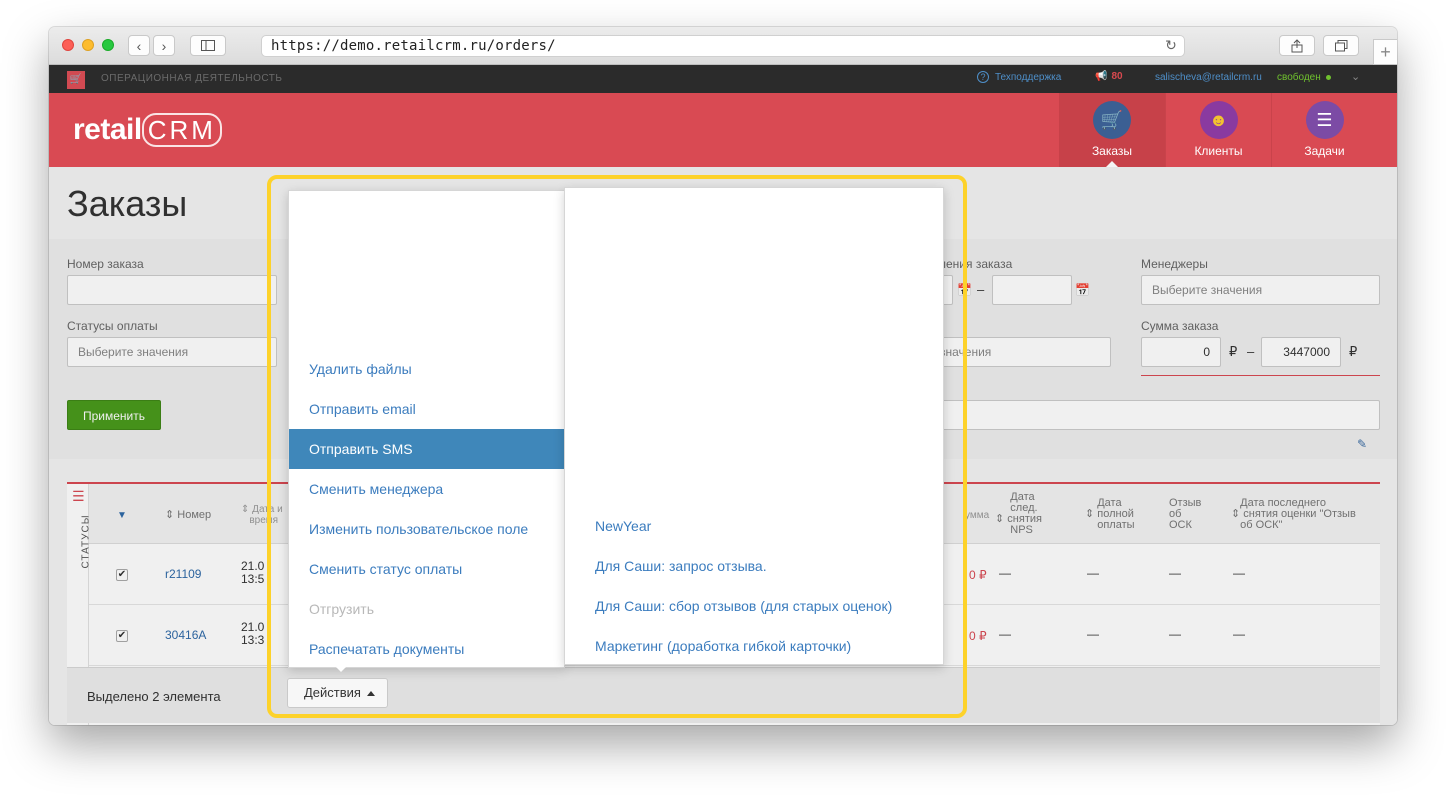  I want to click on th-nps: Дата след. ⇕ снятия NPS, so click(1018, 514).